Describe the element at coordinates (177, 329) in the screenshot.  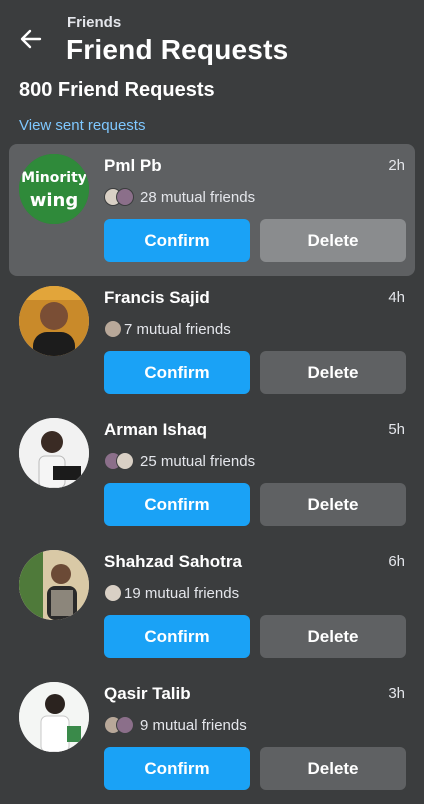
I see `mutual-friends-count: 7 mutual friends` at that location.